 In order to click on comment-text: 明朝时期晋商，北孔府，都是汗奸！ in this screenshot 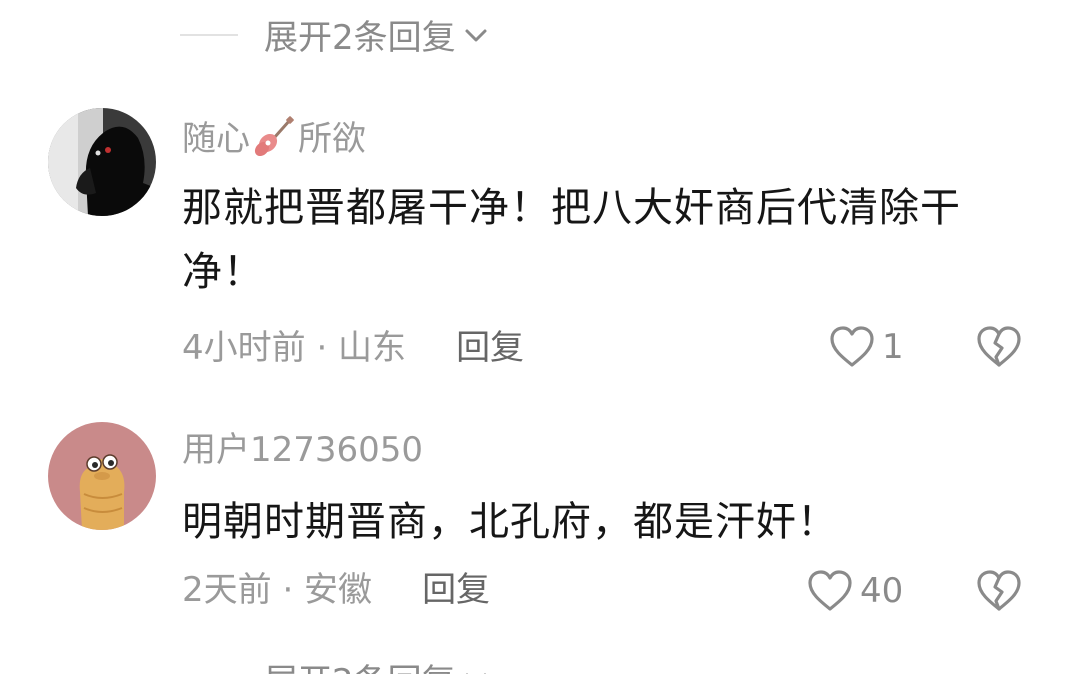, I will do `click(510, 522)`.